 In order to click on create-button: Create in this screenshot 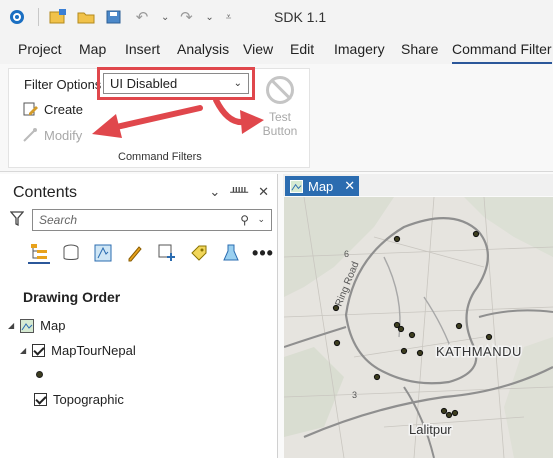, I will do `click(52, 109)`.